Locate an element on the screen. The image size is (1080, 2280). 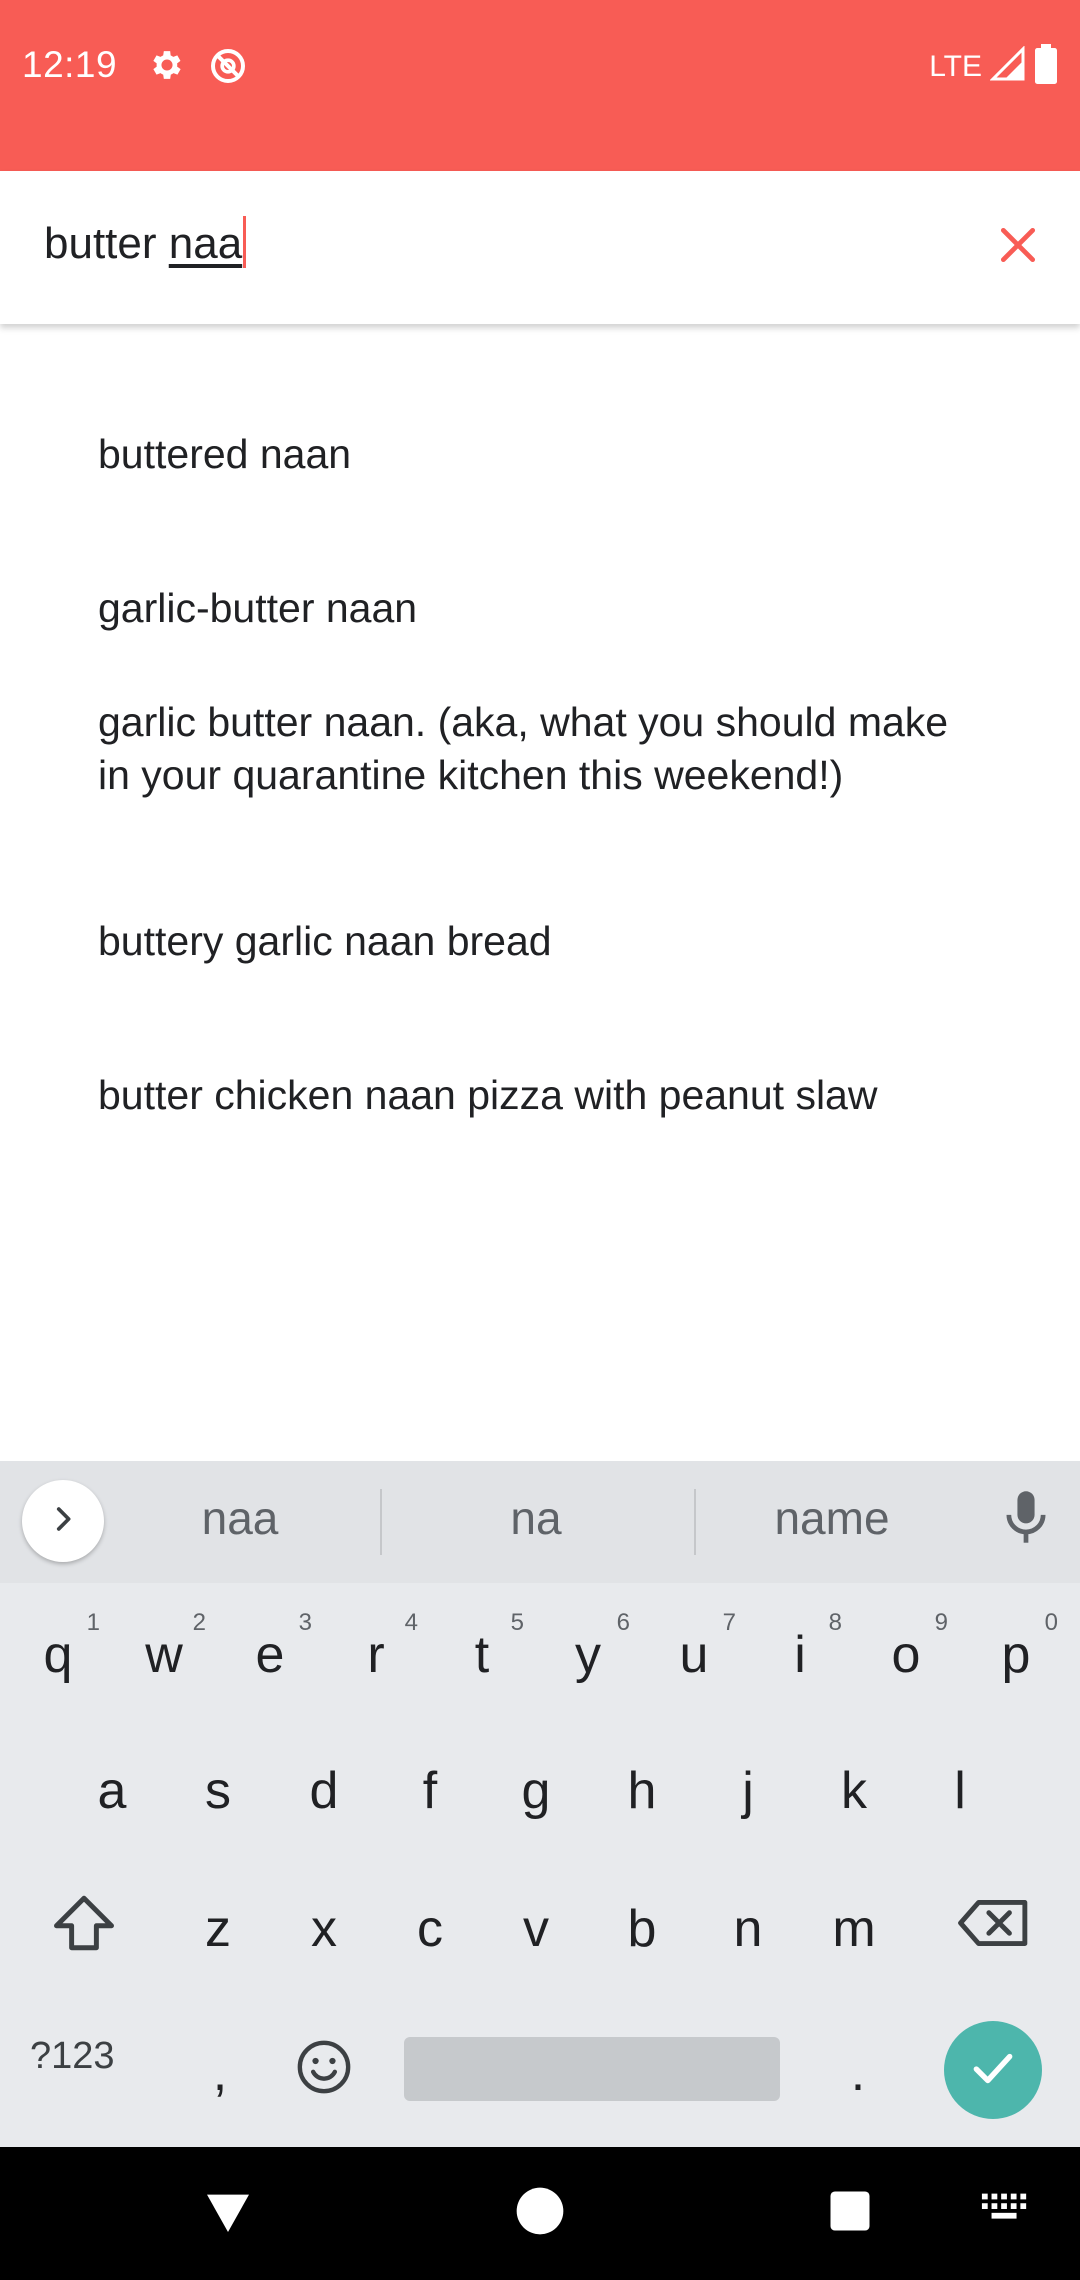
mic-button is located at coordinates (1026, 1519).